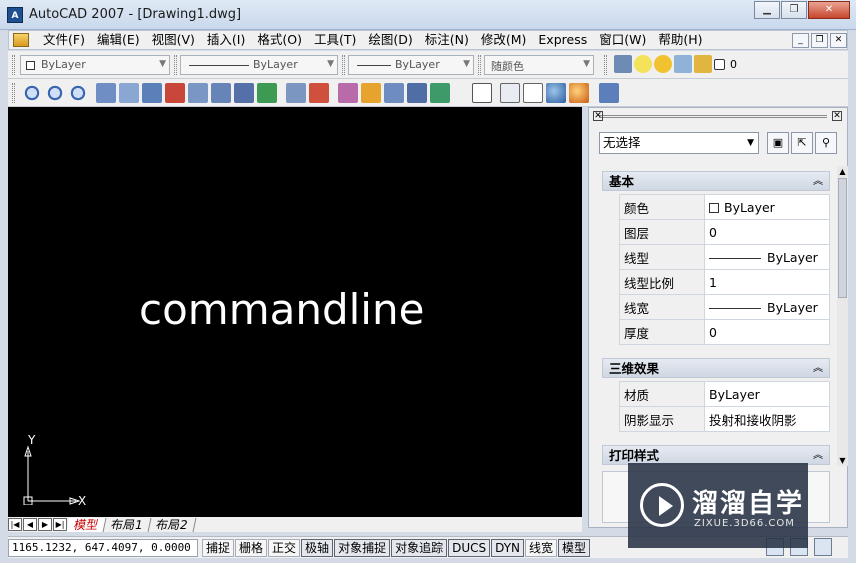 The height and width of the screenshot is (563, 856). Describe the element at coordinates (504, 40) in the screenshot. I see `menu-modify: 修改(M)` at that location.